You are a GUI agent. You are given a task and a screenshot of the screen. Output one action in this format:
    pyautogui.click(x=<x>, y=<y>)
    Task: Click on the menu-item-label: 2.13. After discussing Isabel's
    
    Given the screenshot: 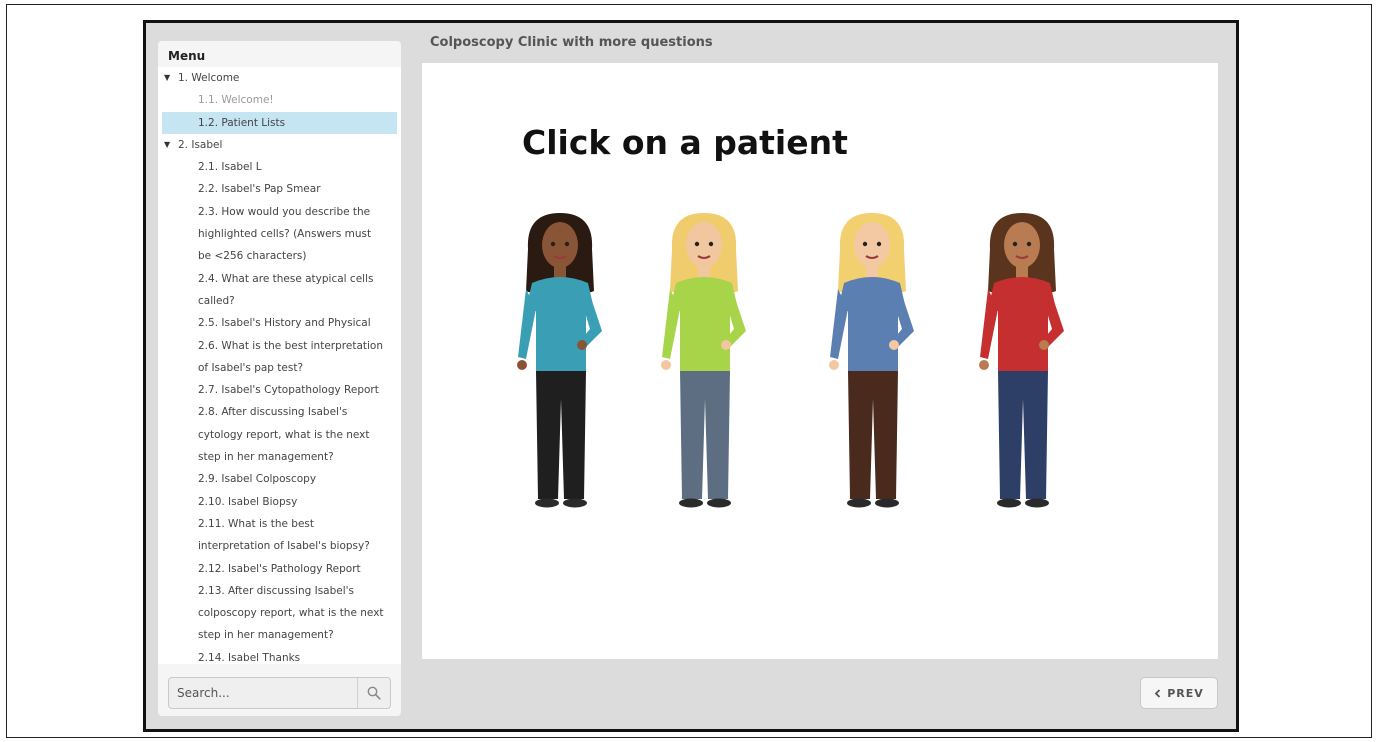 What is the action you would take?
    pyautogui.click(x=276, y=590)
    